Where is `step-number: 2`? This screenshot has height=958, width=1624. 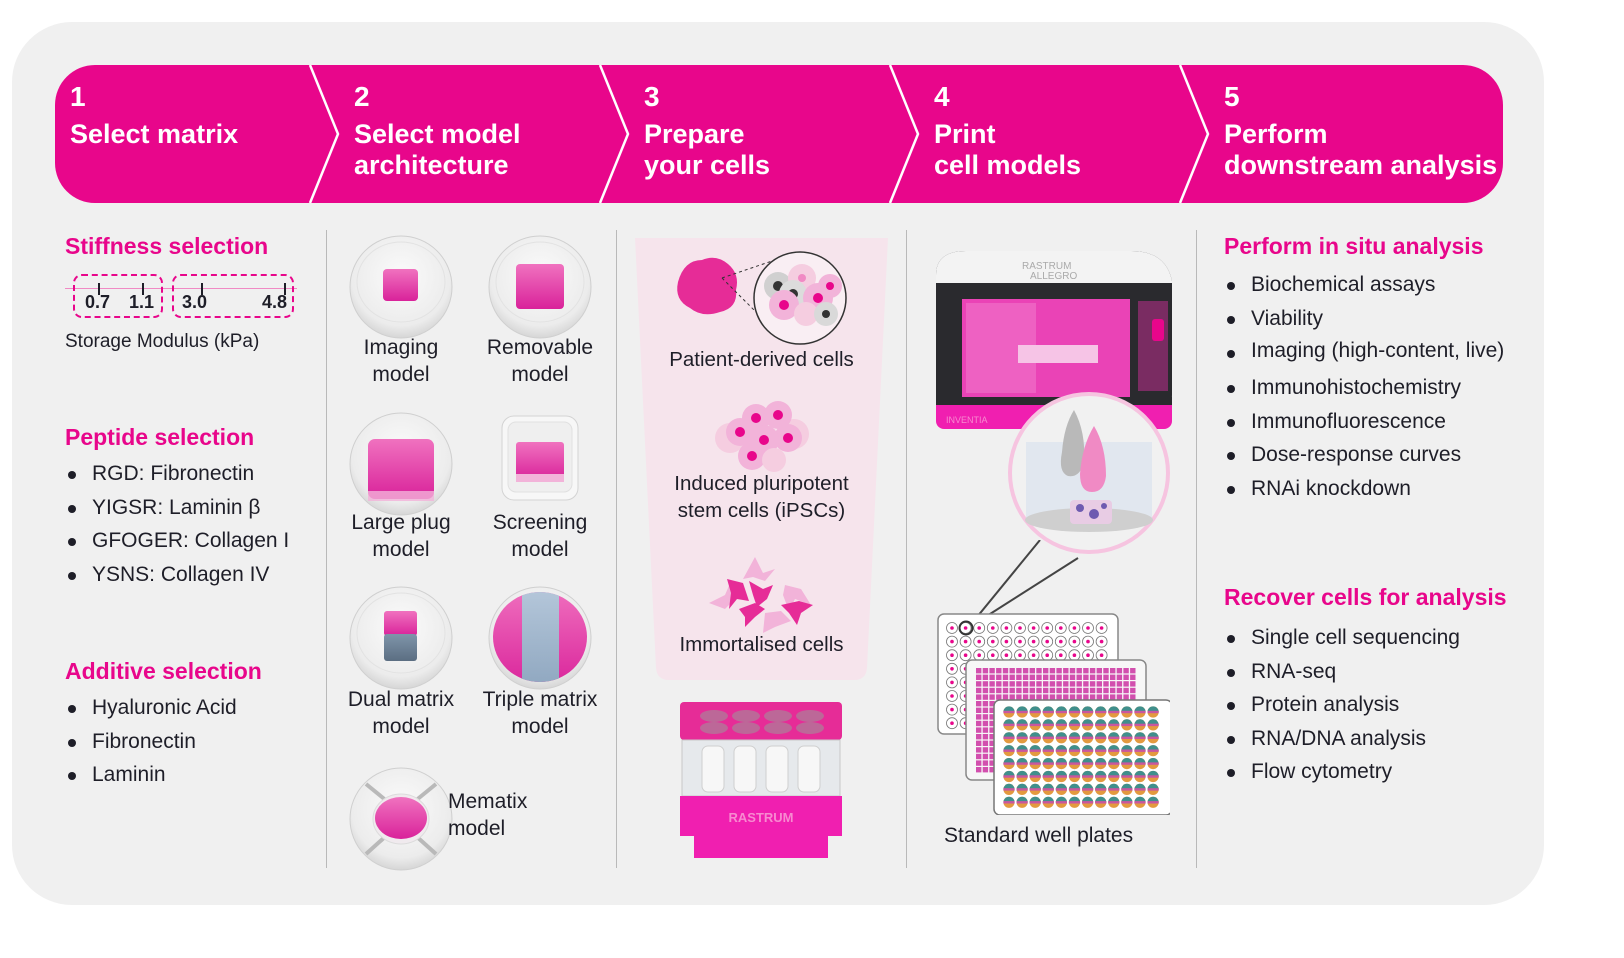
step-number: 2 is located at coordinates (362, 96).